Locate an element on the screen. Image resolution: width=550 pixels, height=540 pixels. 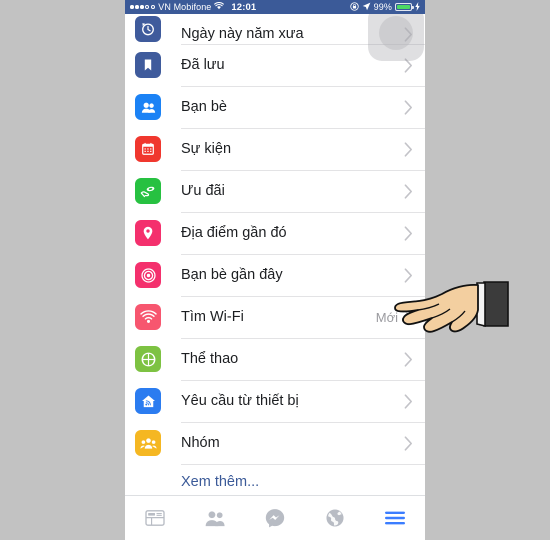
newsfeed-icon is located at coordinates (155, 518).